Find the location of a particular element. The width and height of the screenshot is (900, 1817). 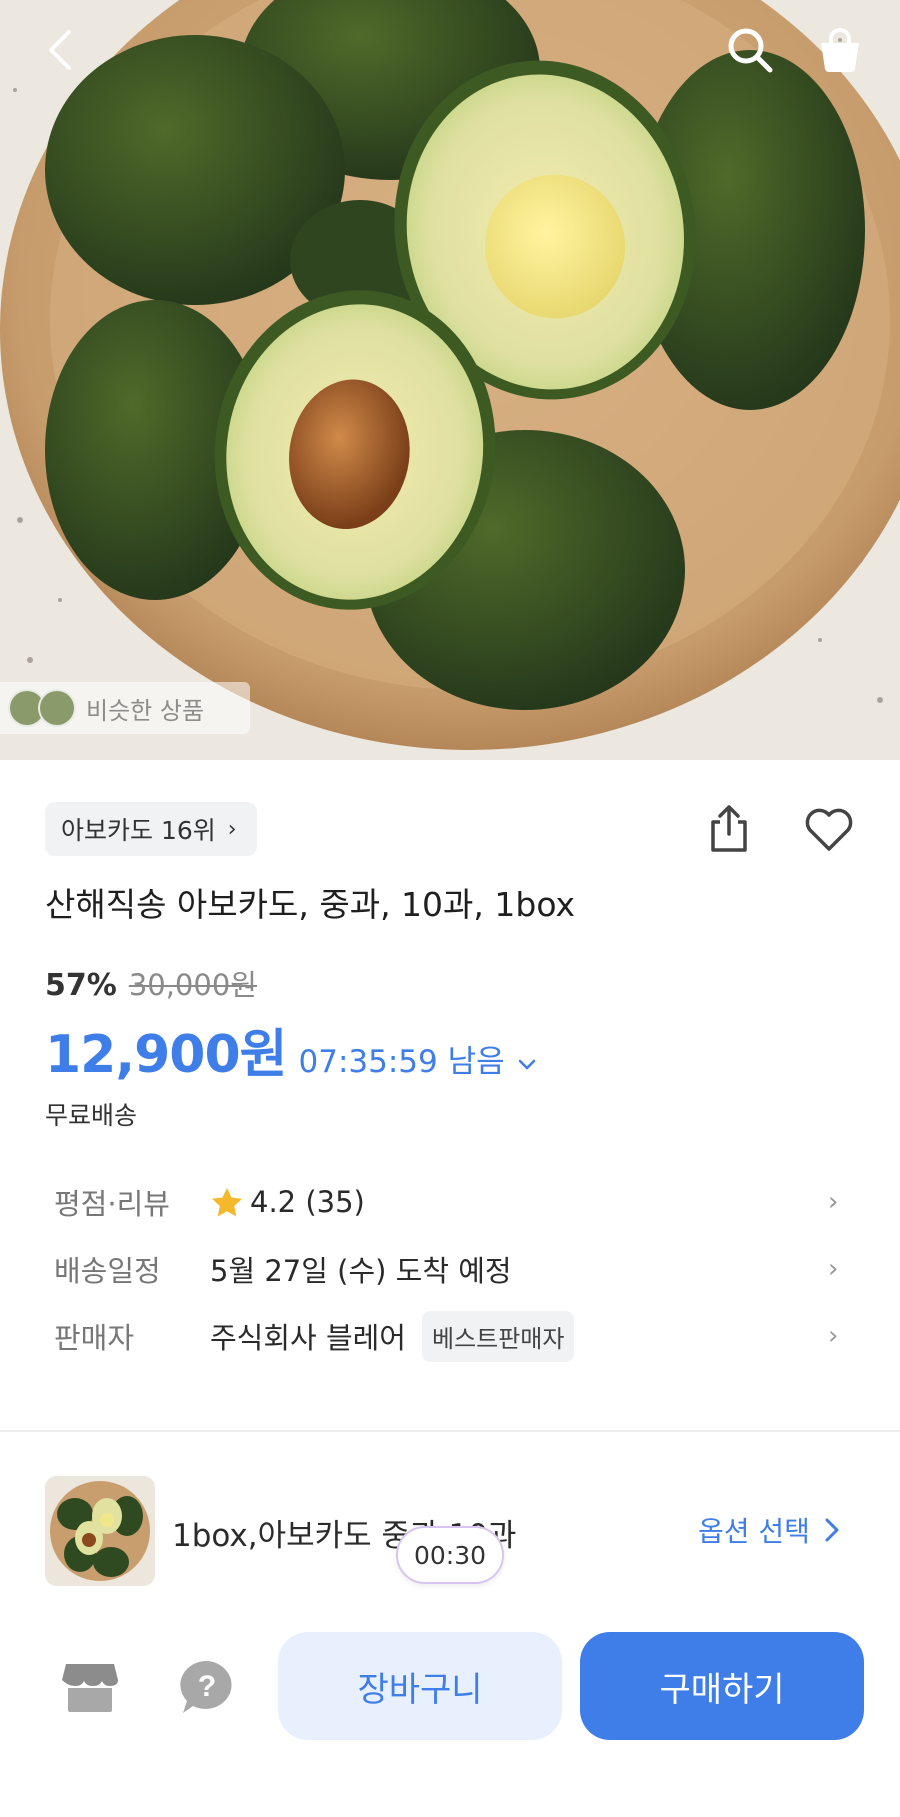

best-seller-badge: 베스트판매자 is located at coordinates (498, 1336).